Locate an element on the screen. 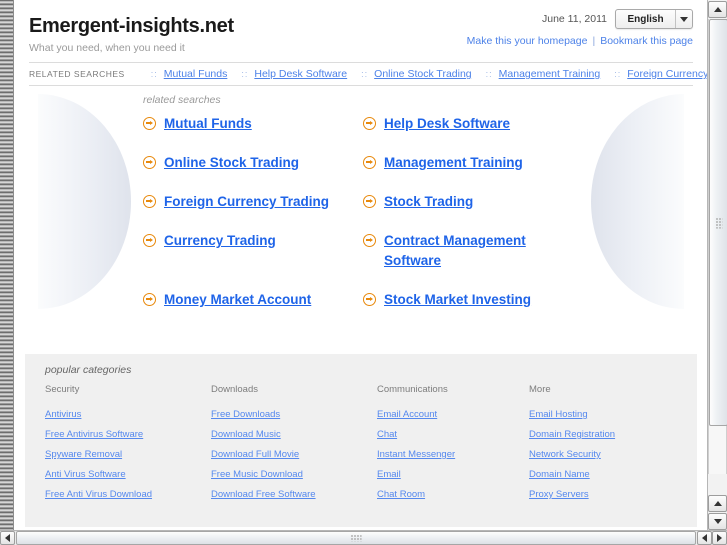 The width and height of the screenshot is (727, 545). strip-link-2: Online Stock Trading is located at coordinates (422, 74).